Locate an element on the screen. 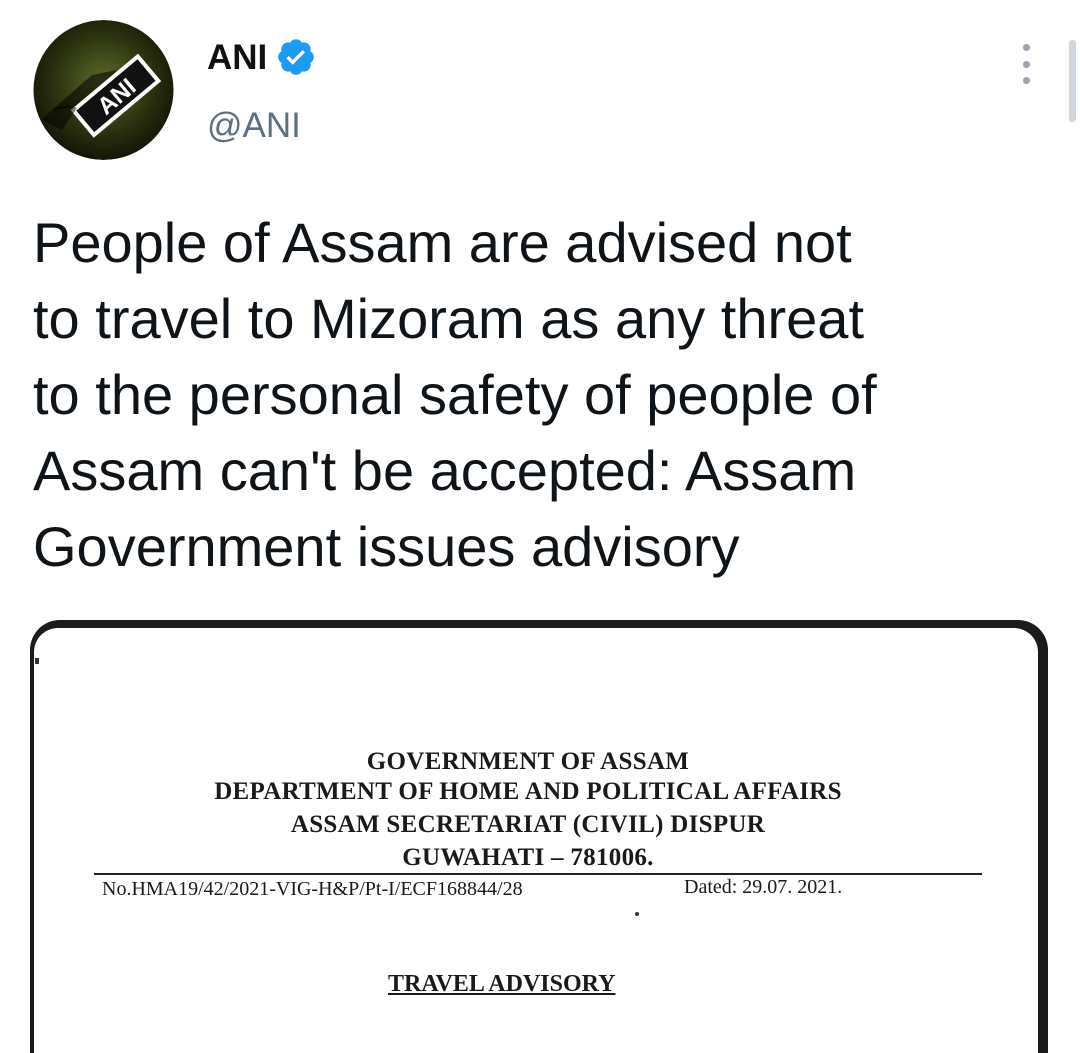 This screenshot has width=1080, height=1053. more-vertical-icon is located at coordinates (1026, 64).